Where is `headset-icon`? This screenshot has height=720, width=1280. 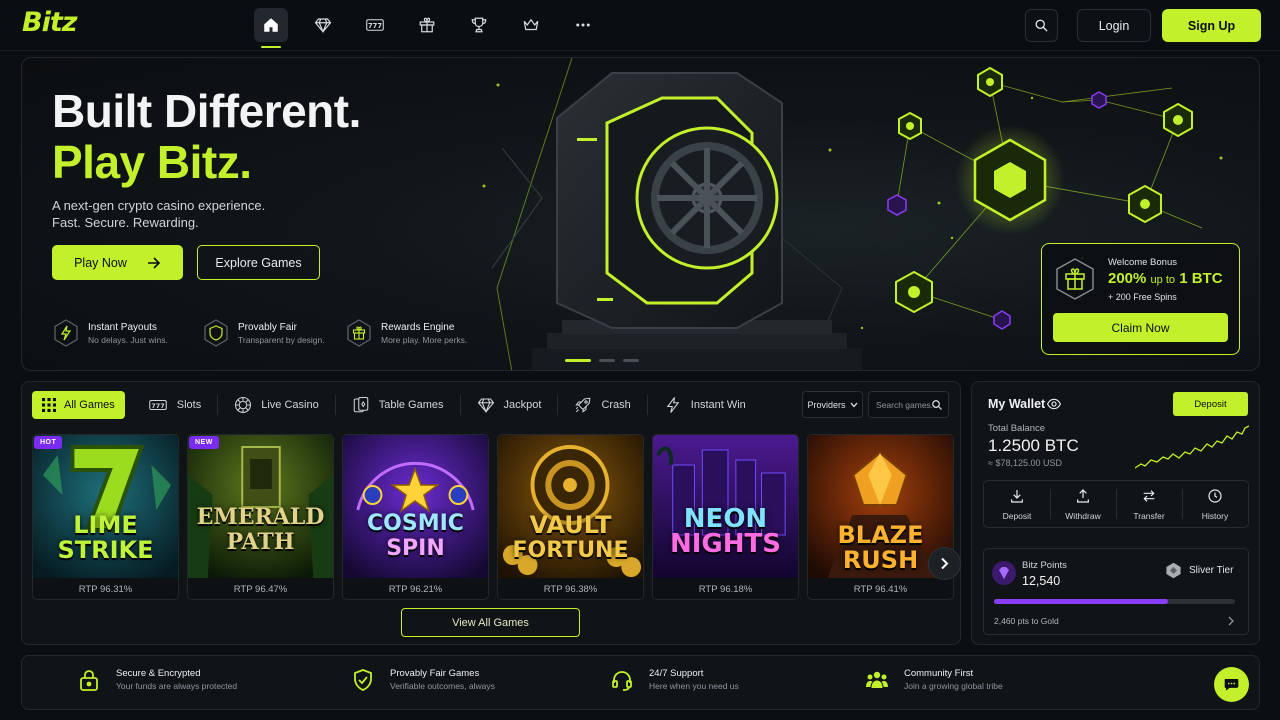
headset-icon is located at coordinates (622, 681).